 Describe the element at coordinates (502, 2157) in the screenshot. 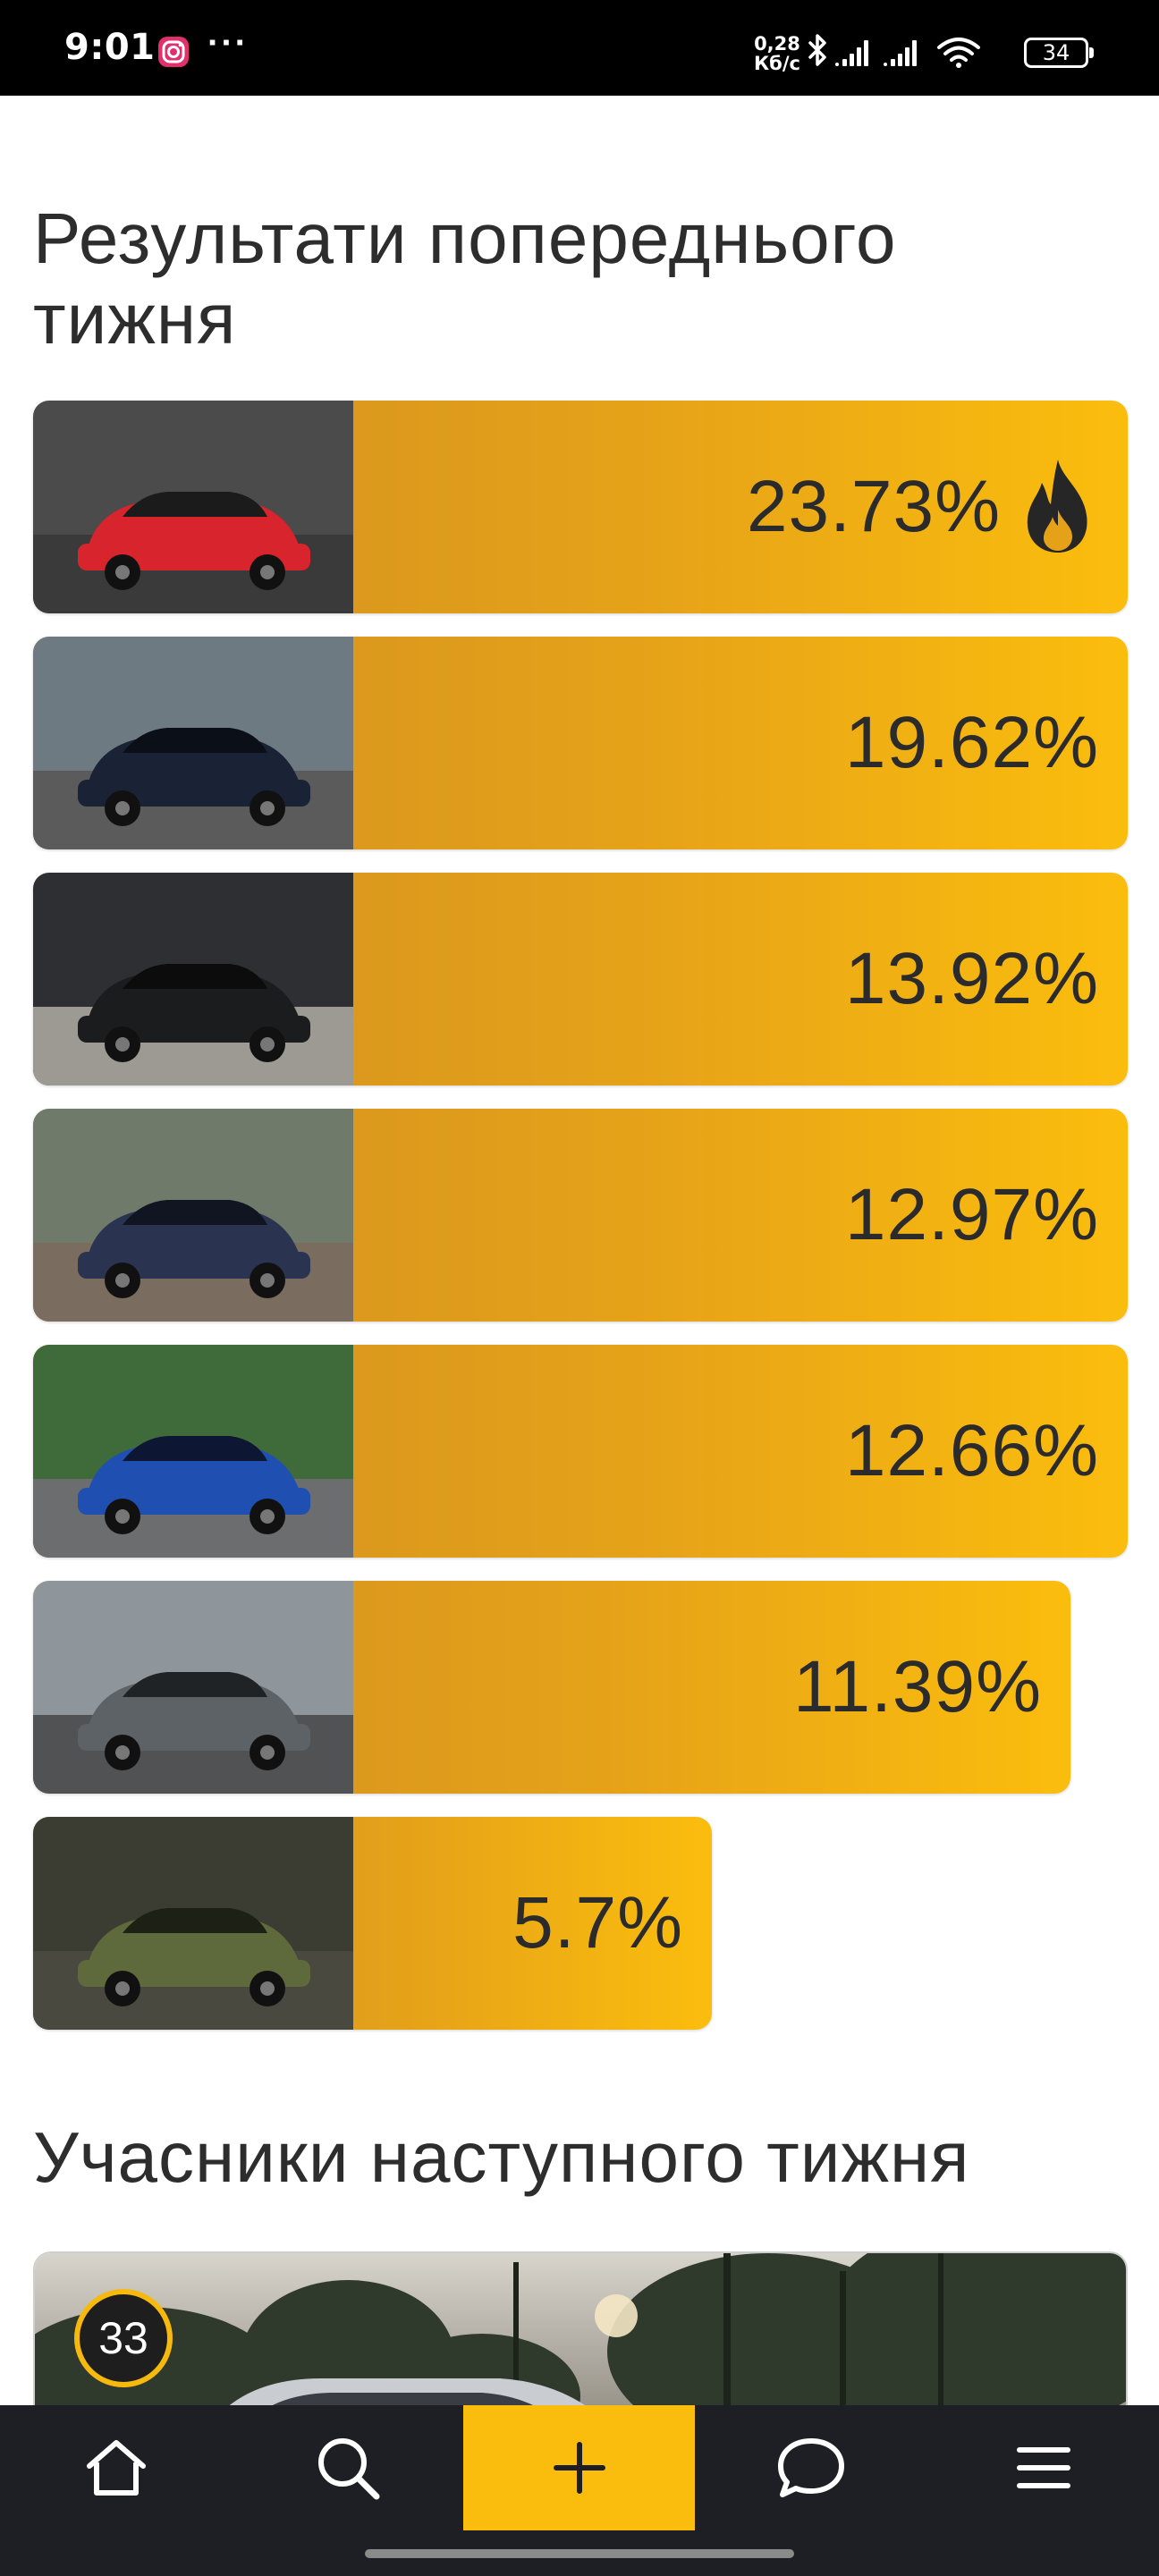

I see `next-week-title: Учасники наступного тижня` at that location.